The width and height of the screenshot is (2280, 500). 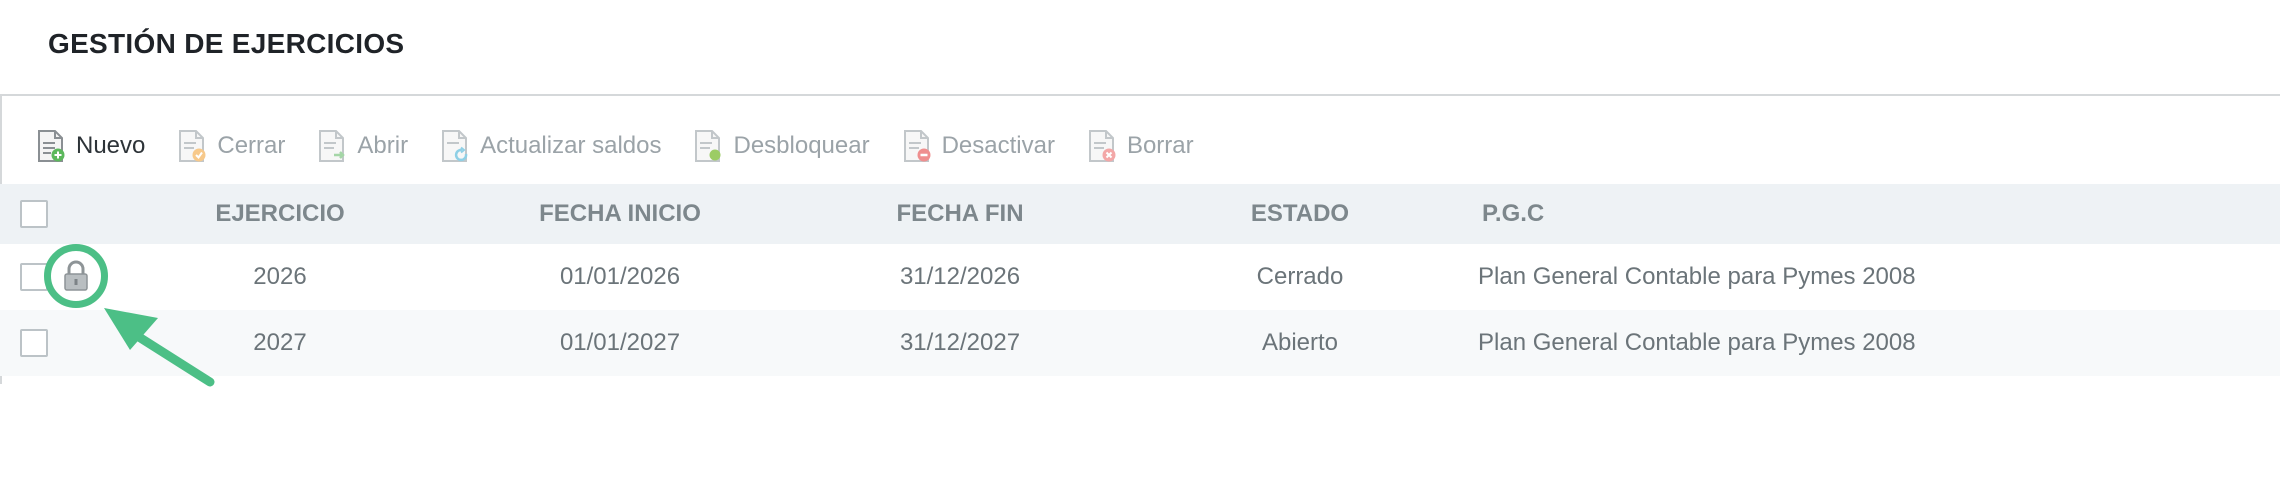 What do you see at coordinates (620, 214) in the screenshot?
I see `header-fecha-inicio: FECHA INICIO` at bounding box center [620, 214].